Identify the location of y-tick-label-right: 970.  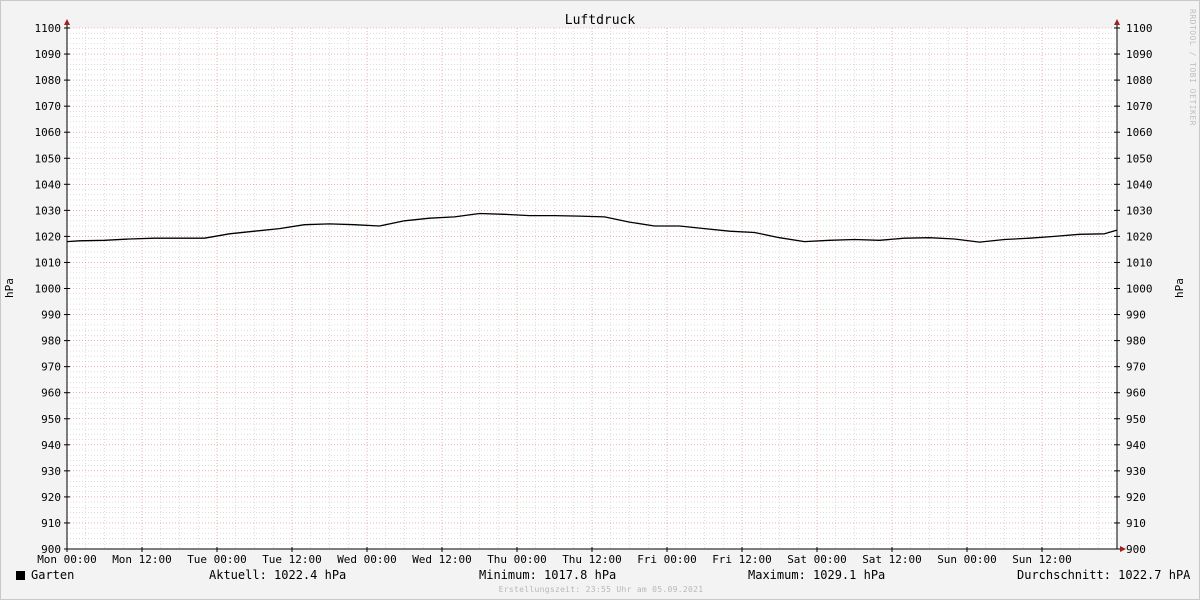
(1136, 367).